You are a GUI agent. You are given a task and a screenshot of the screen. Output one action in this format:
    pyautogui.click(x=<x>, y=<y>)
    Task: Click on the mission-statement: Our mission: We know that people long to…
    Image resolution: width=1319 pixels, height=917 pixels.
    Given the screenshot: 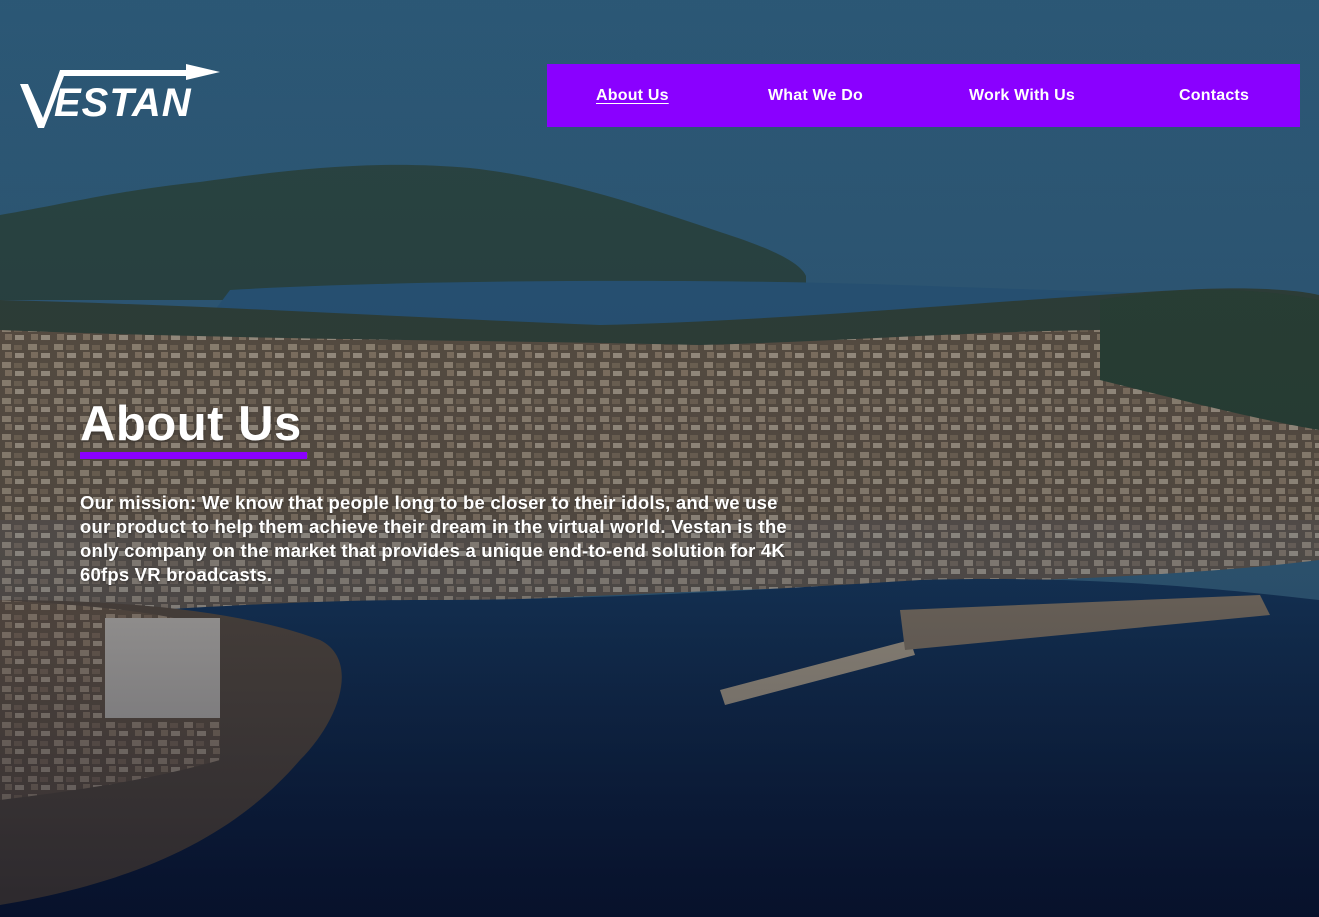 What is the action you would take?
    pyautogui.click(x=433, y=538)
    